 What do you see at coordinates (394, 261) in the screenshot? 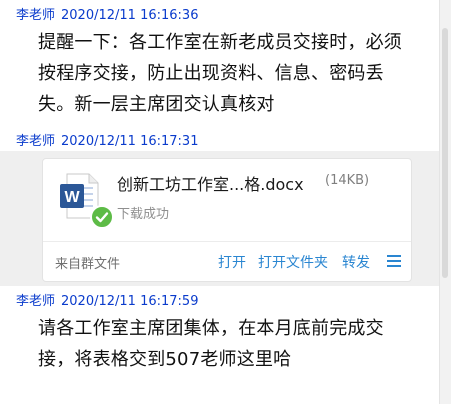
I see `more-menu-icon` at bounding box center [394, 261].